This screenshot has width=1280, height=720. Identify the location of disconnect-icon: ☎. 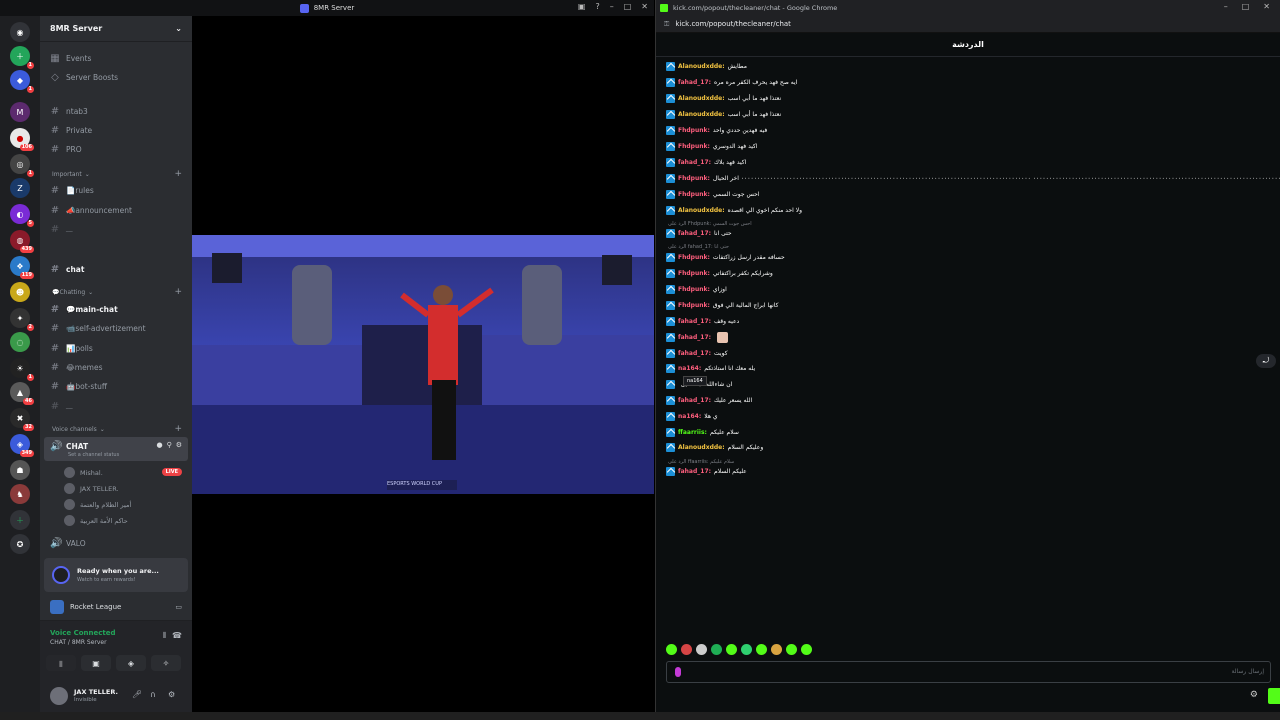
(177, 635).